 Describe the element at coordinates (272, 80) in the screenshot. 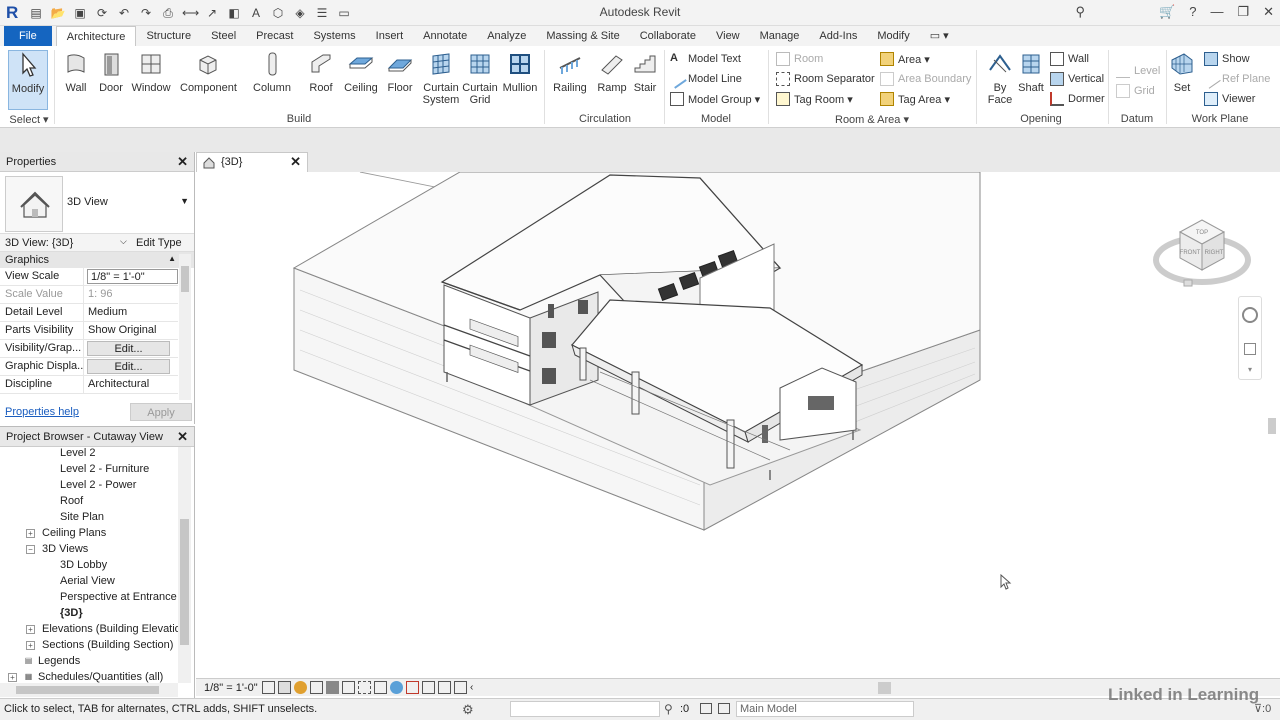

I see `column-button: Column` at that location.